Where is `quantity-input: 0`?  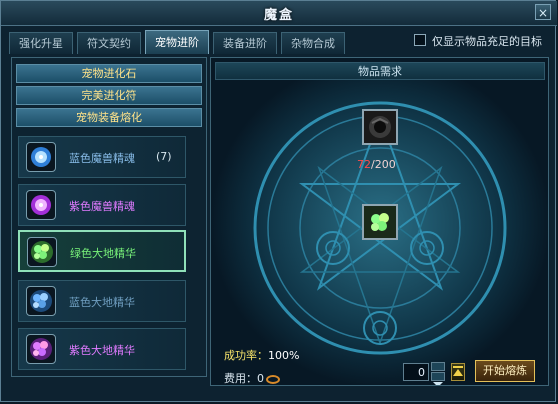 quantity-input: 0 is located at coordinates (416, 372).